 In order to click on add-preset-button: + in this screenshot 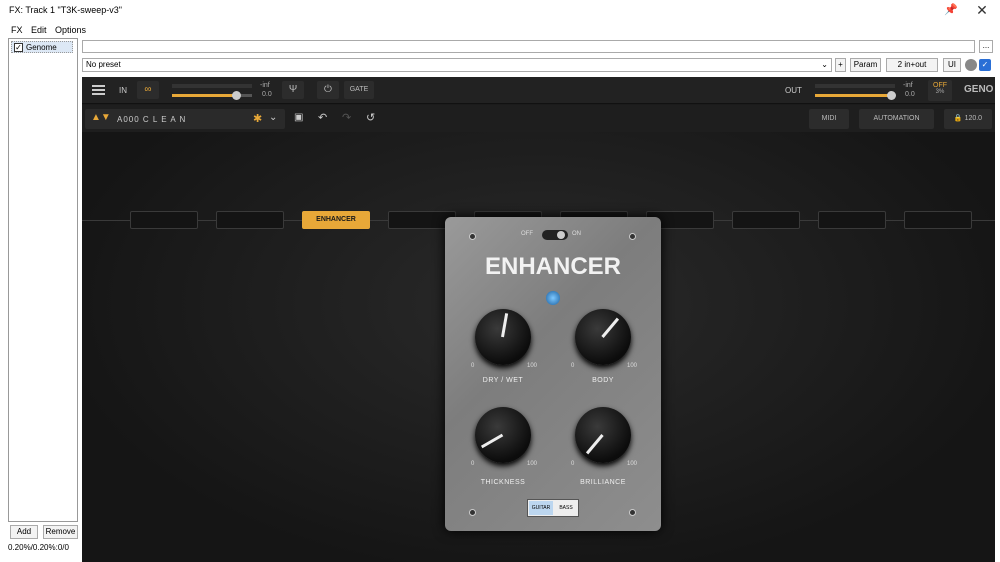, I will do `click(840, 65)`.